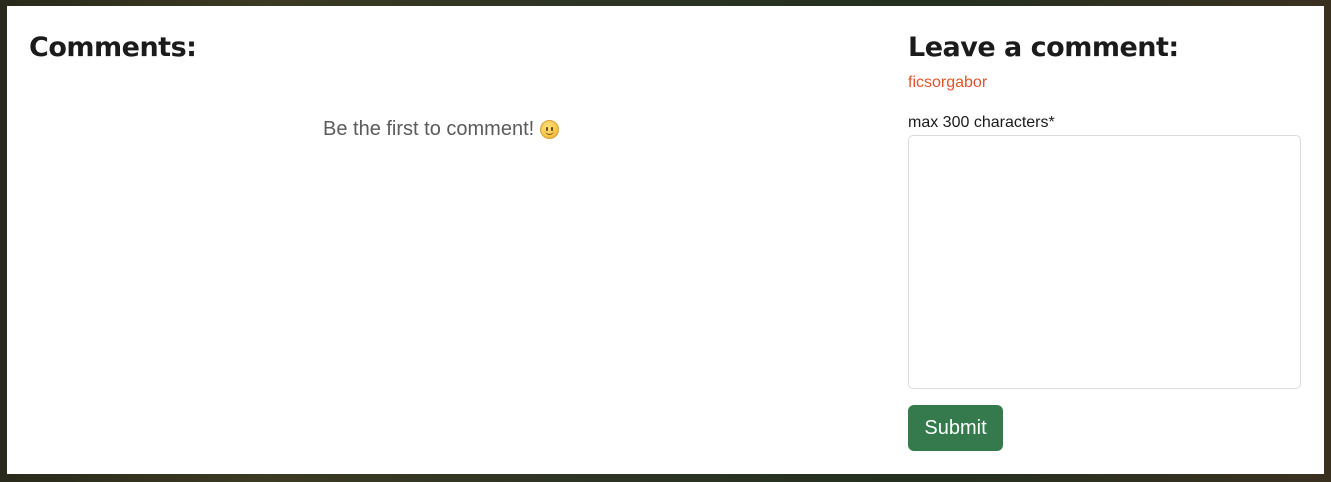  Describe the element at coordinates (1043, 47) in the screenshot. I see `leave-comment-heading: Leave a comment:` at that location.